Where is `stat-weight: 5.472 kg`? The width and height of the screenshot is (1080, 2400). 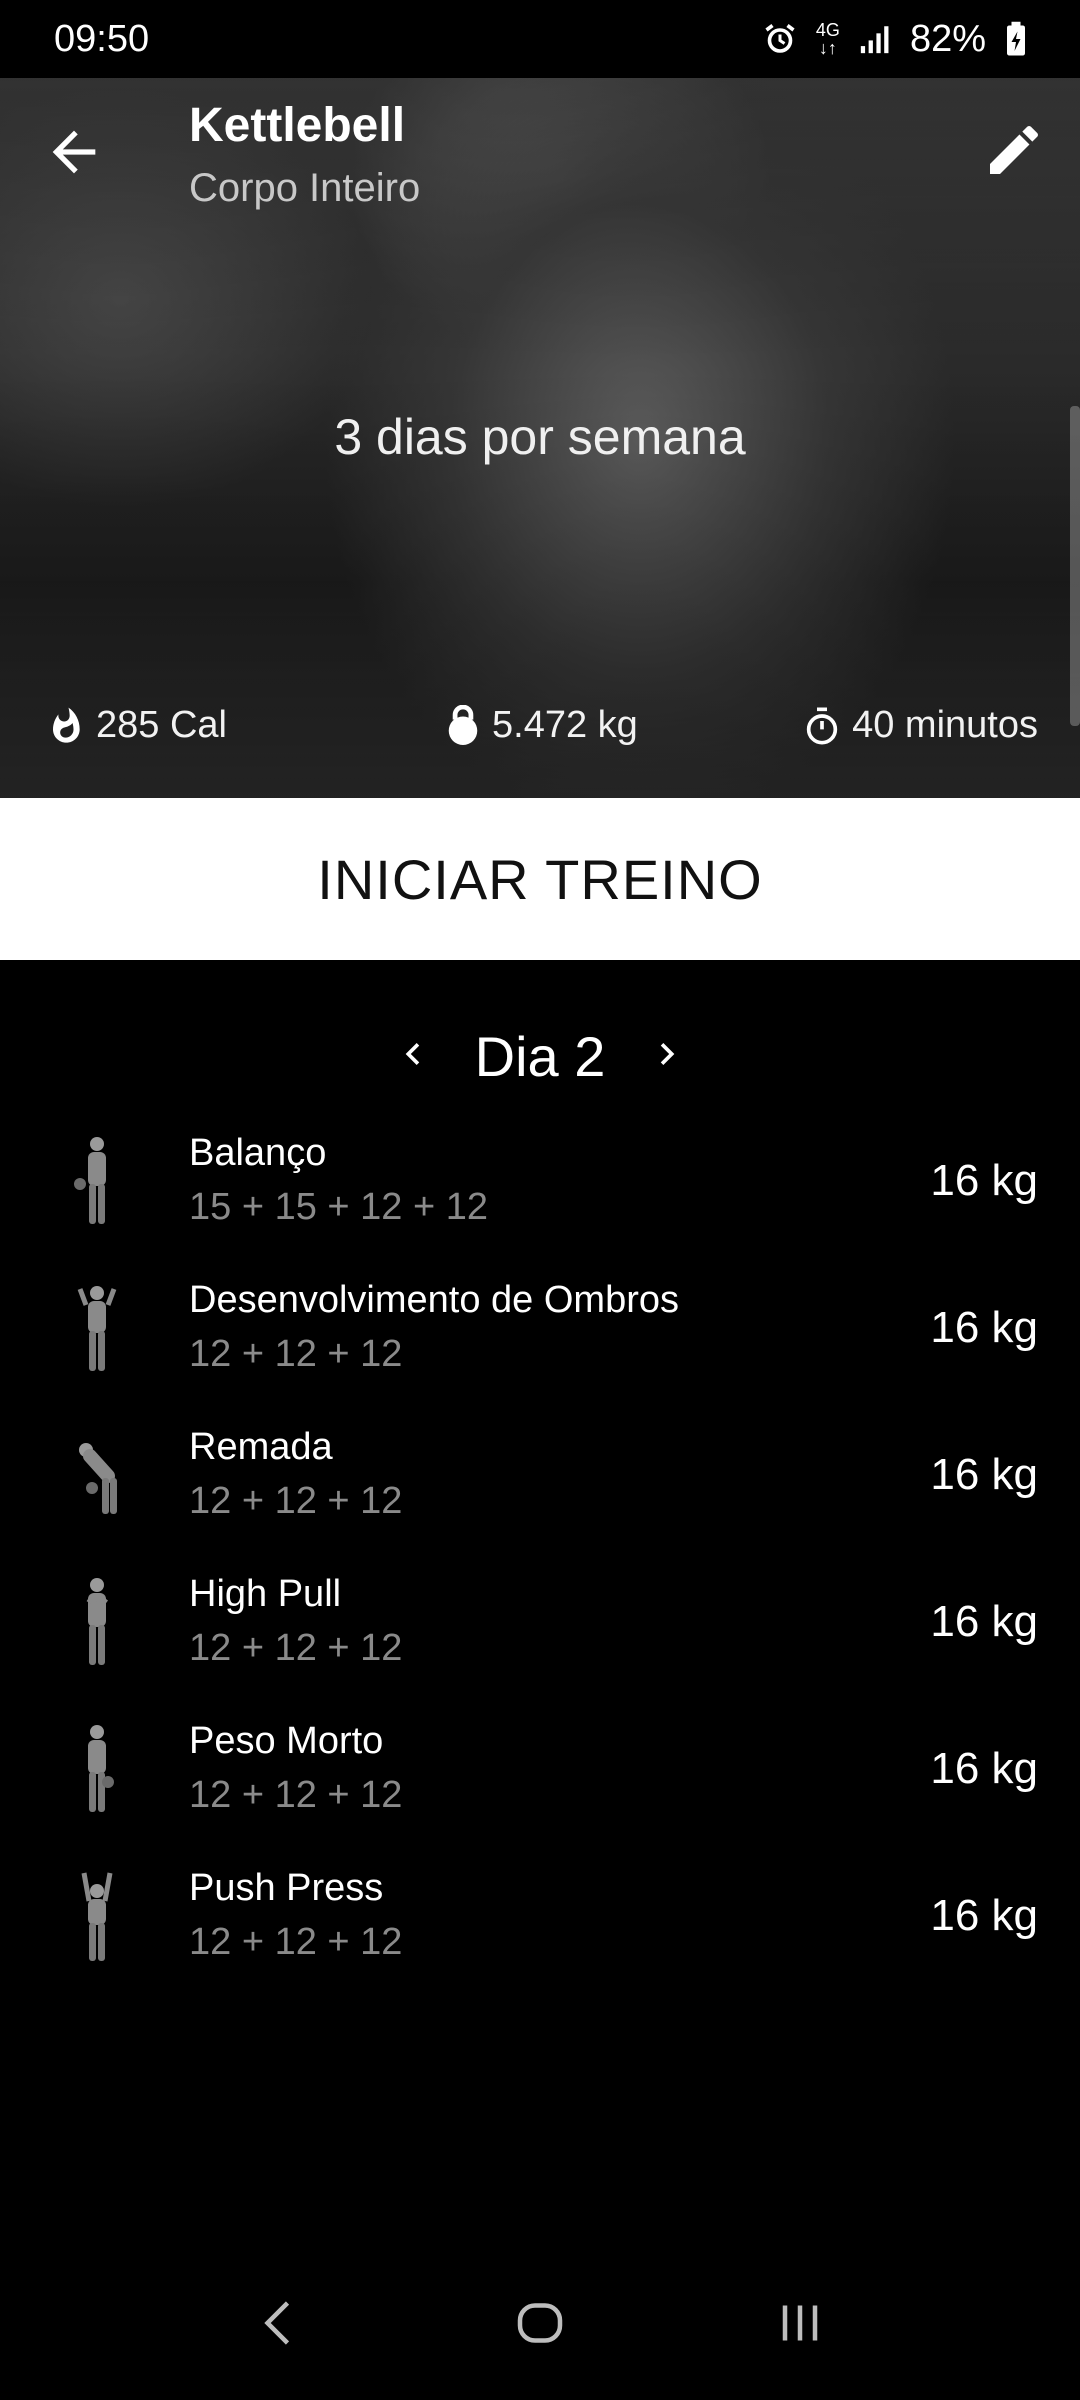
stat-weight: 5.472 kg is located at coordinates (541, 725).